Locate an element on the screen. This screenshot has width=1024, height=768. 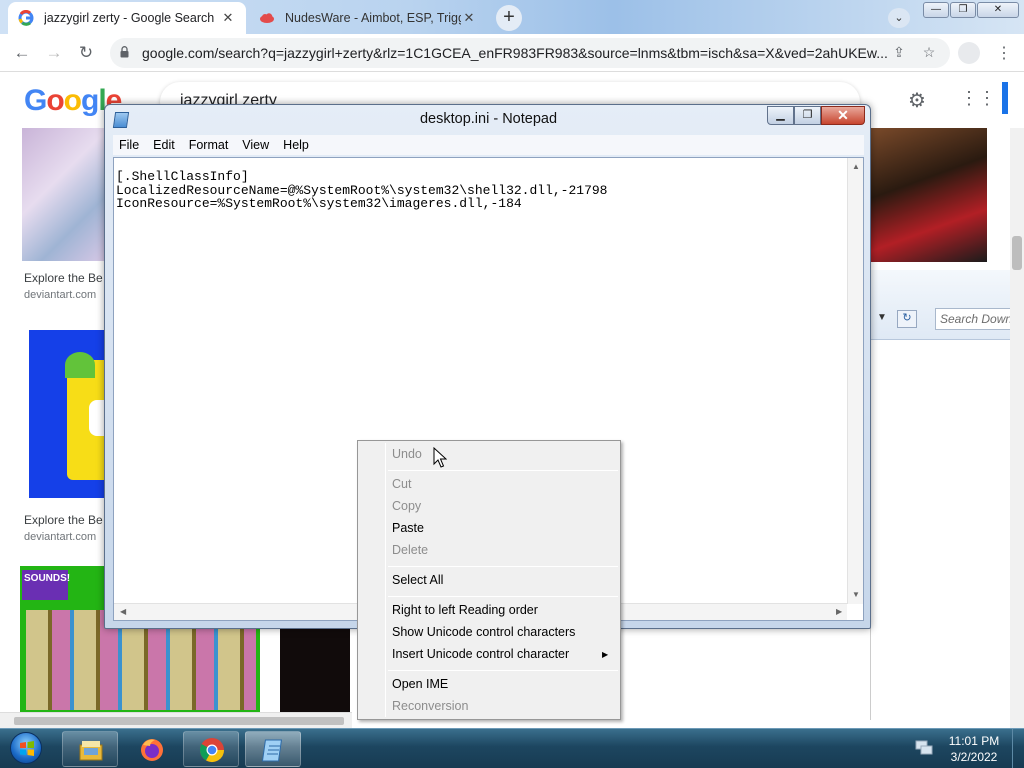
menu-item-cut: Cut is located at coordinates (401, 484).